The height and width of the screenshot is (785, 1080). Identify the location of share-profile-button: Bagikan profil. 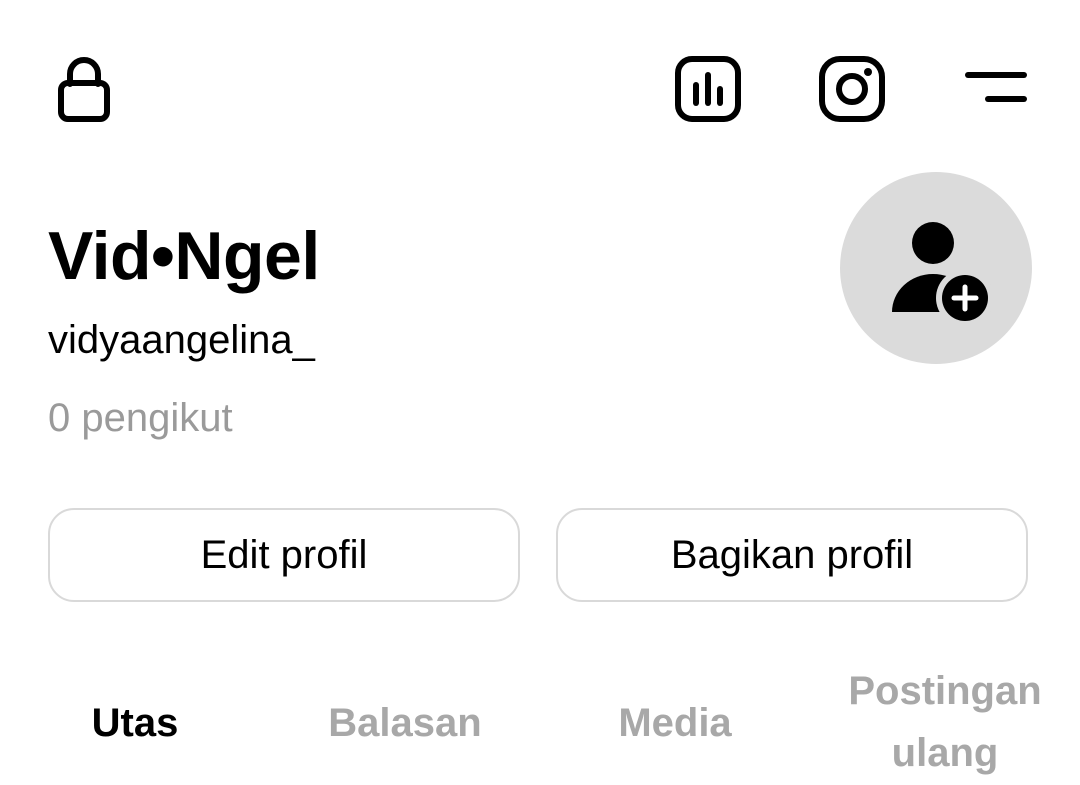
(792, 555).